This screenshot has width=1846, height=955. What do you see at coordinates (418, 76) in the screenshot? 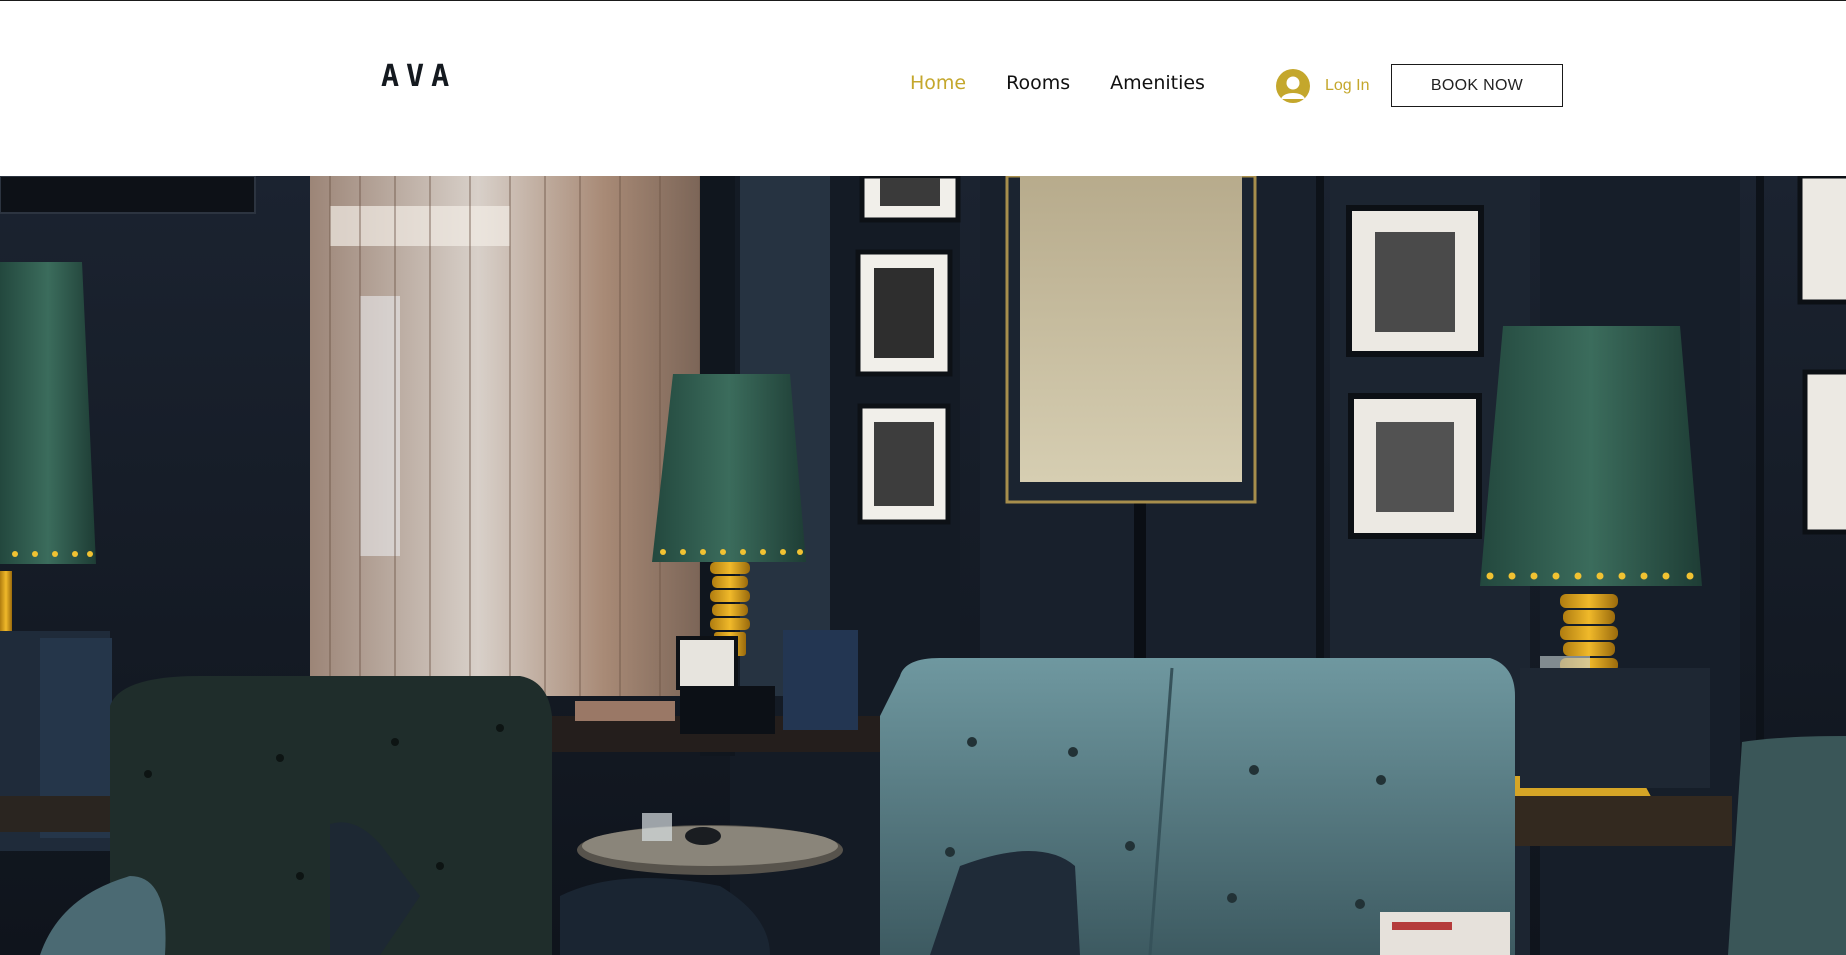
I see `site-logo: AVA` at bounding box center [418, 76].